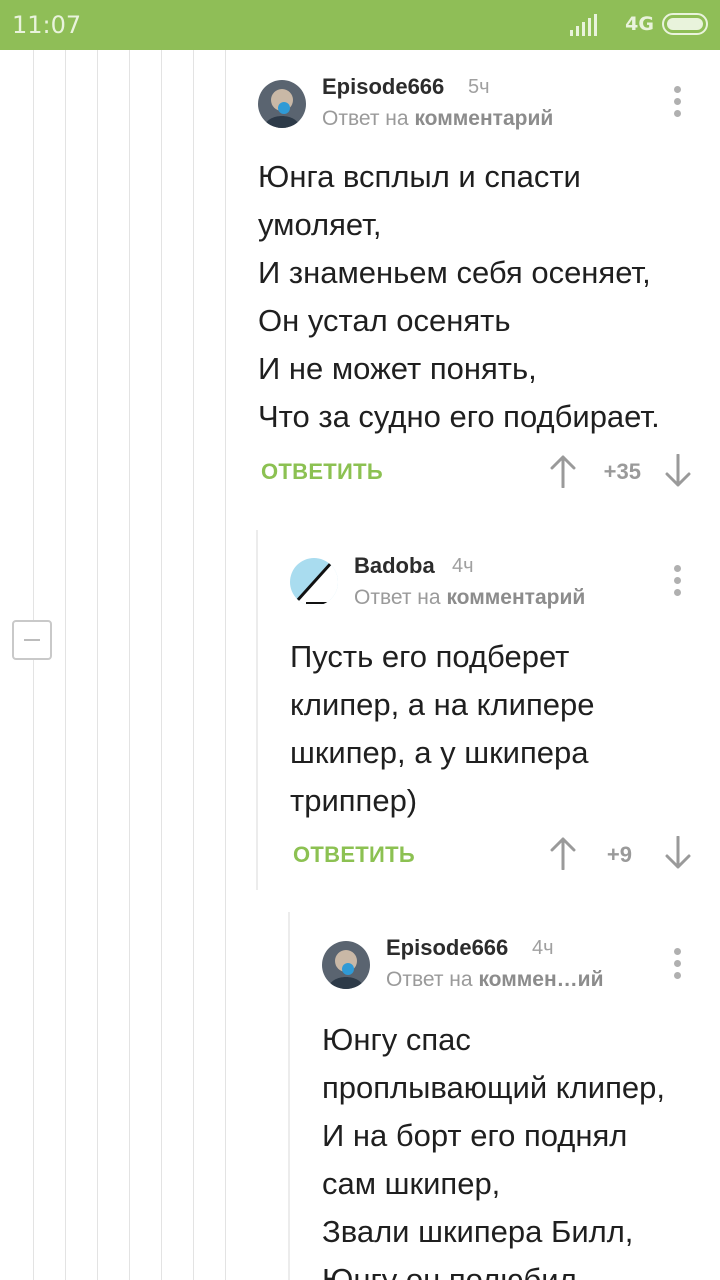  Describe the element at coordinates (411, 1183) in the screenshot. I see `comment-text-line: сам шкипер,` at that location.